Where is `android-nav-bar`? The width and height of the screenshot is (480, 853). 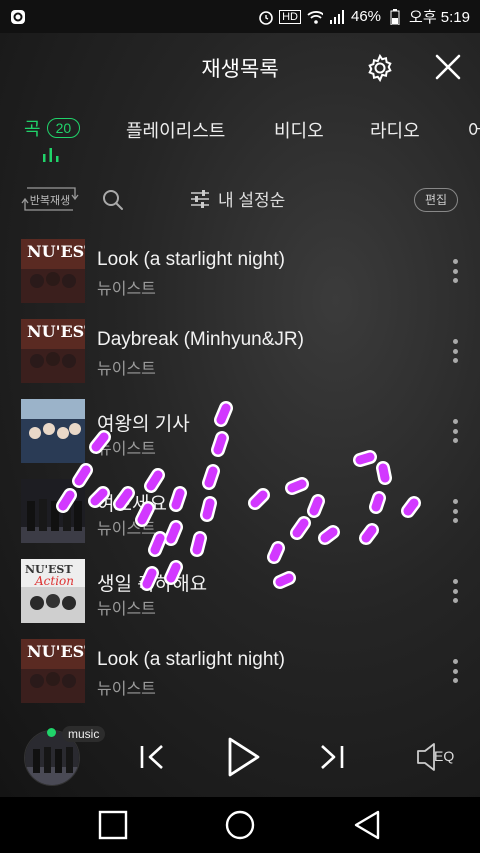 android-nav-bar is located at coordinates (240, 825).